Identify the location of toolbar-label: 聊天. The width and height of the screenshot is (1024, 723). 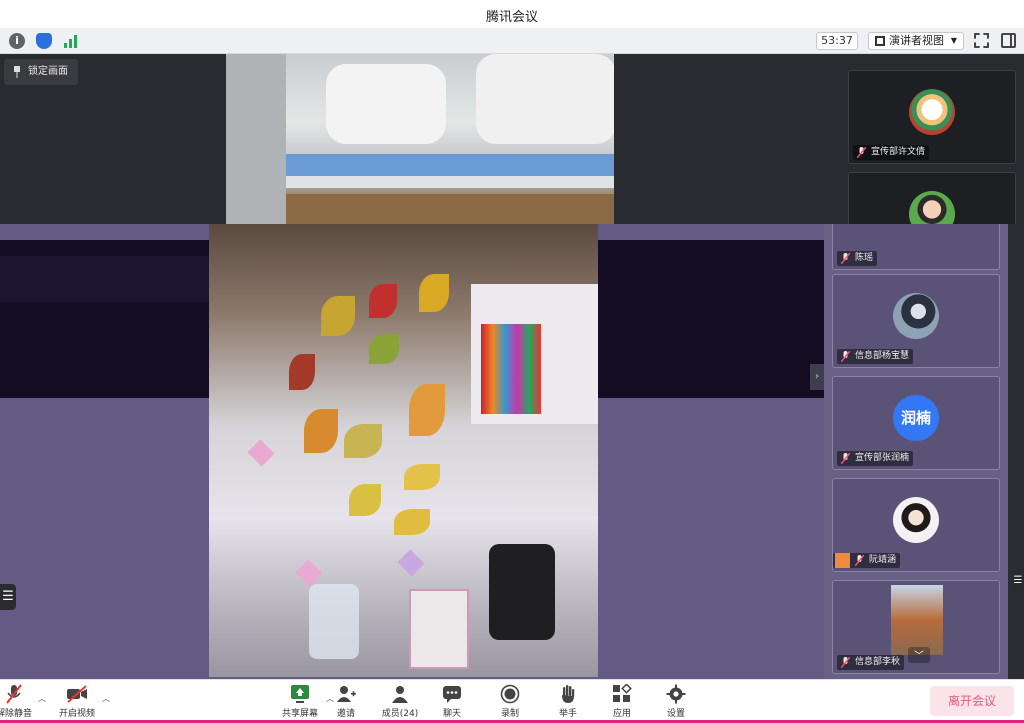
(451, 714).